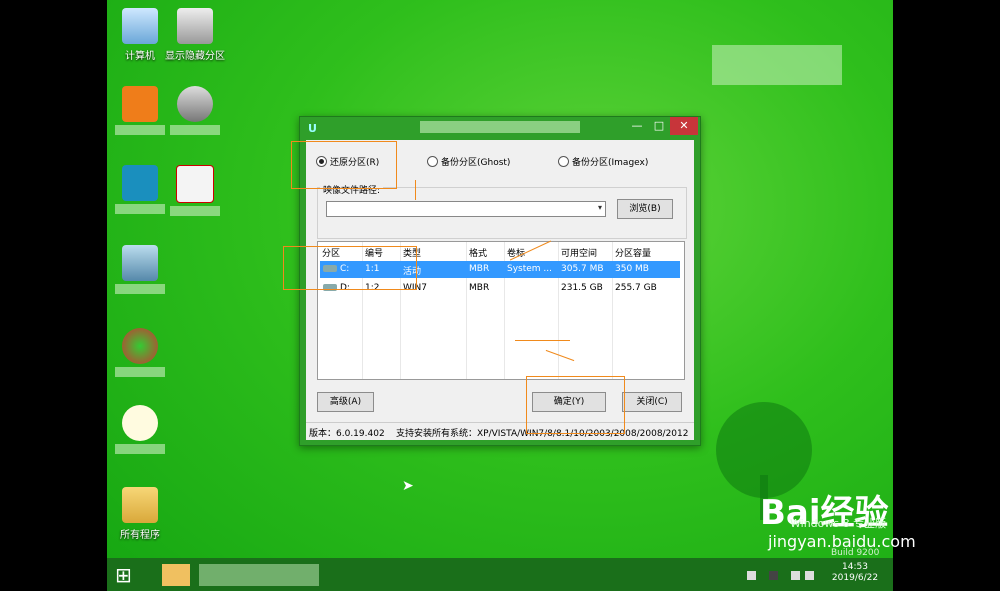 The image size is (1000, 591). I want to click on keyboard-icon, so click(751, 575).